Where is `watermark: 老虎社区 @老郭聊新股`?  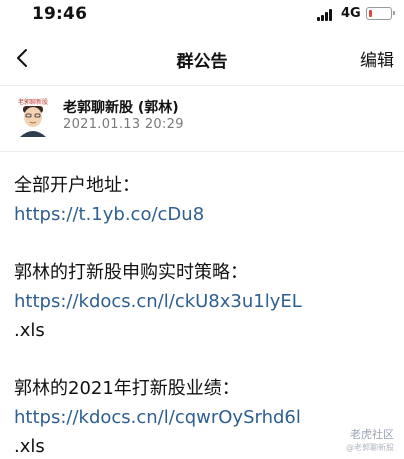
watermark: 老虎社区 @老郭聊新股 is located at coordinates (370, 439).